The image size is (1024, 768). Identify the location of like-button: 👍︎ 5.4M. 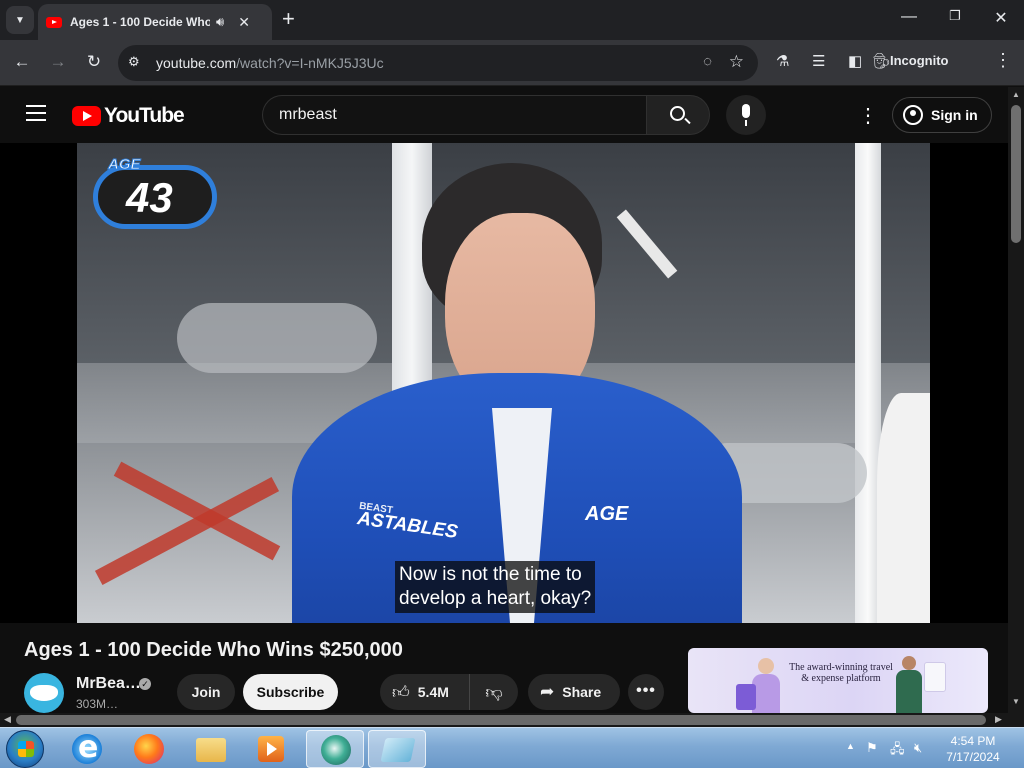
(425, 692).